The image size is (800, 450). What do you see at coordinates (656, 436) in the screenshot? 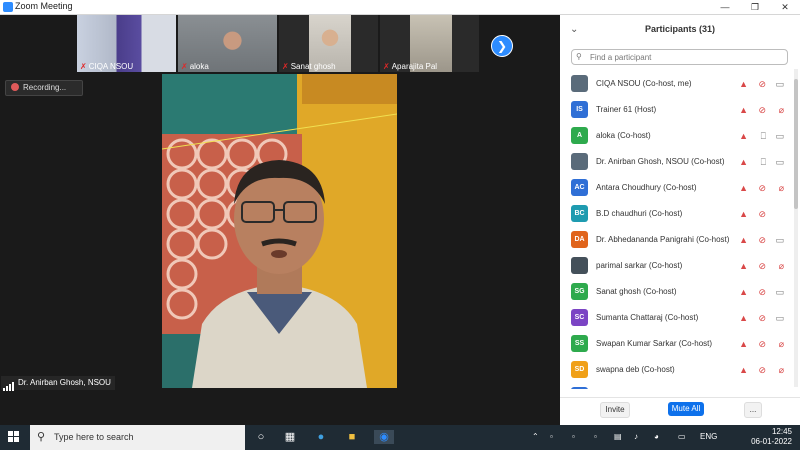
I see `wifi-icon: ◕` at bounding box center [656, 436].